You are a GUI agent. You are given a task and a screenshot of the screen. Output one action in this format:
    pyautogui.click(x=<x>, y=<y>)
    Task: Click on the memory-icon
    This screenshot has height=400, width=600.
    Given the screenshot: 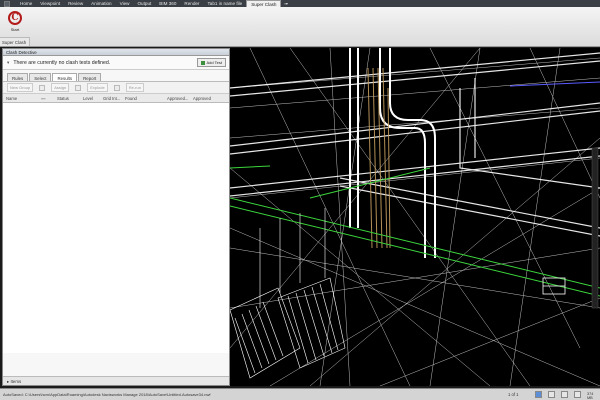 What is the action you would take?
    pyautogui.click(x=577, y=394)
    